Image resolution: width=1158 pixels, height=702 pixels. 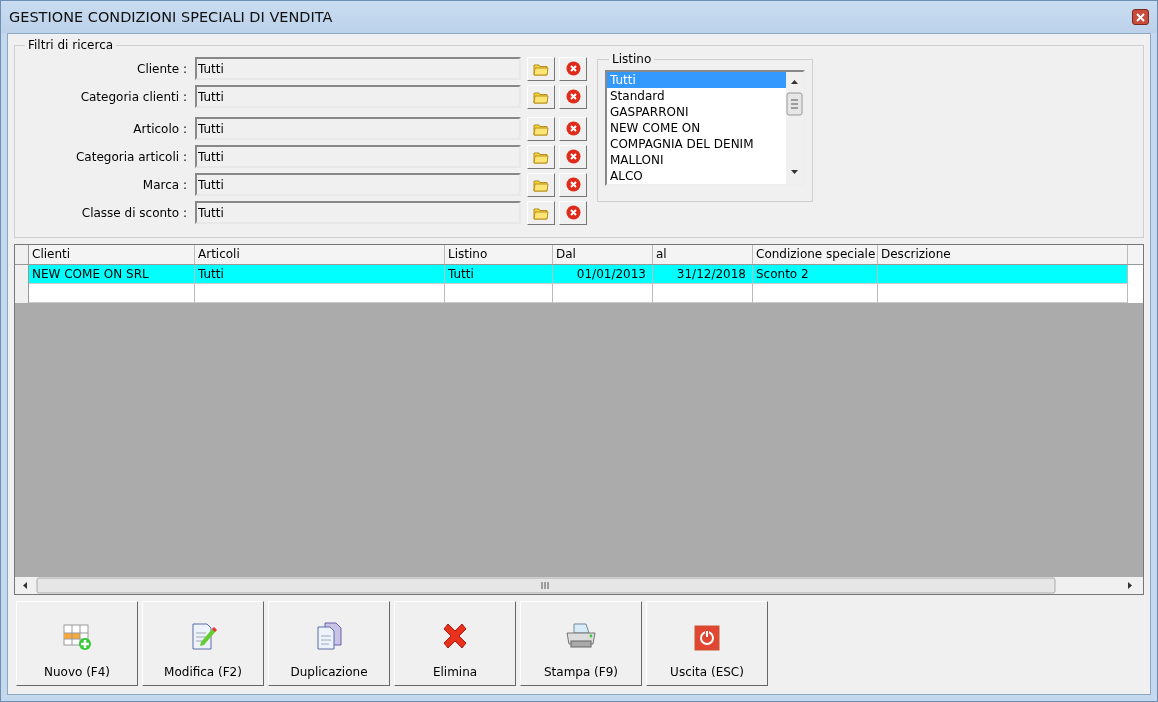 I want to click on field-label: Categoria articoli :, so click(x=131, y=156).